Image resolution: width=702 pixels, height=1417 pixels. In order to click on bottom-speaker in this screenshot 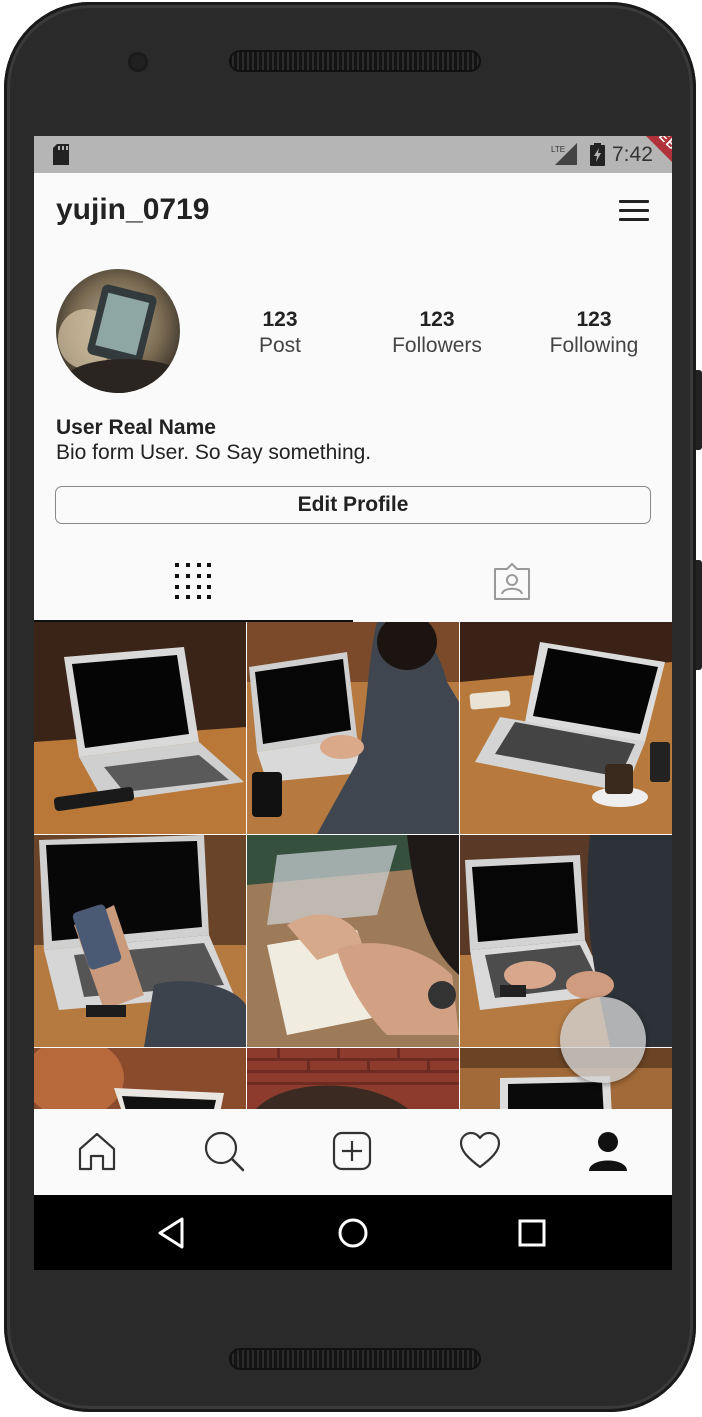, I will do `click(355, 1359)`.